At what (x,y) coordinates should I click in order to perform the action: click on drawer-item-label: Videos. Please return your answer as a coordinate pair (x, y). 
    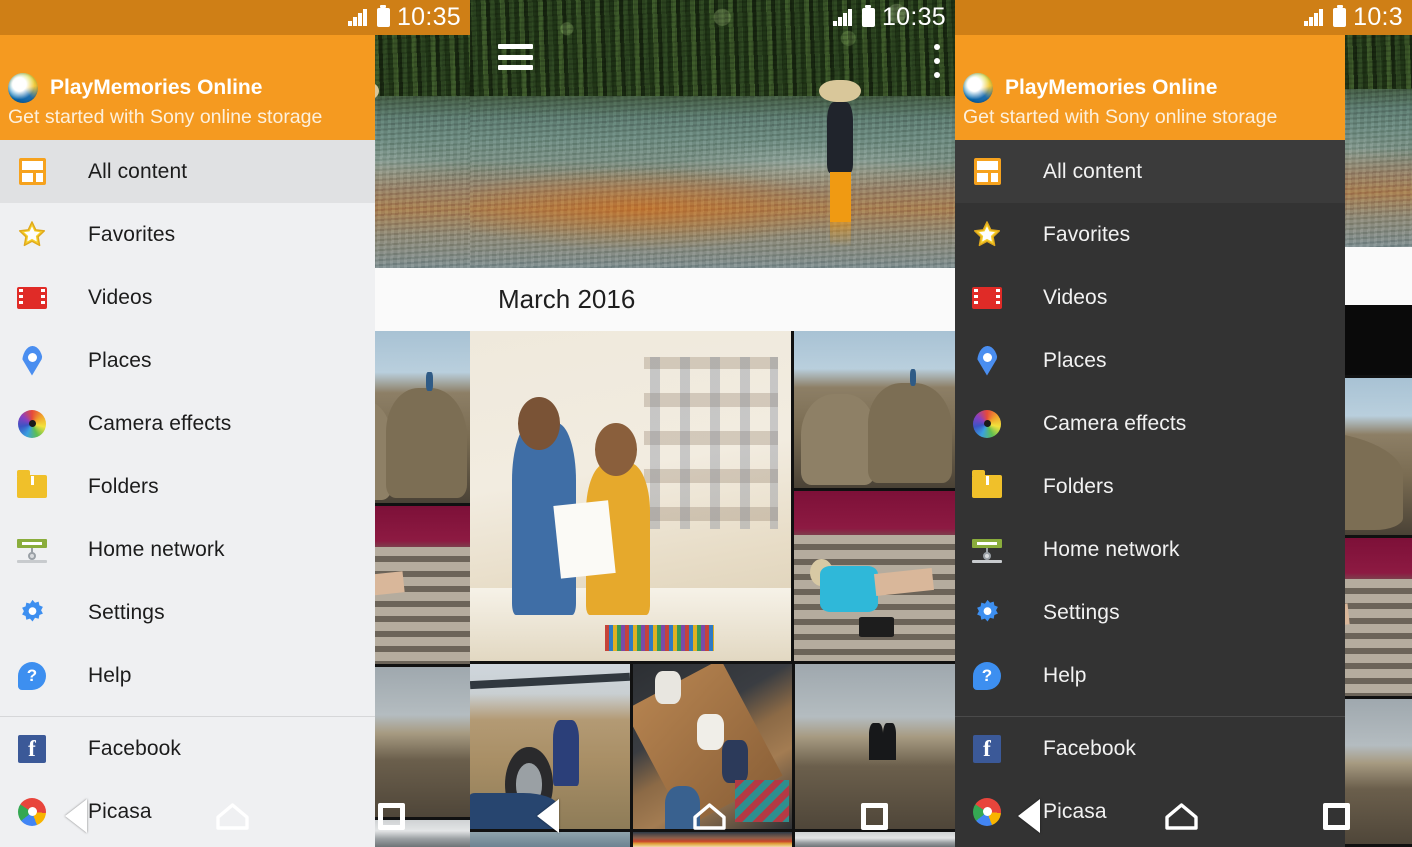
    Looking at the image, I should click on (1075, 297).